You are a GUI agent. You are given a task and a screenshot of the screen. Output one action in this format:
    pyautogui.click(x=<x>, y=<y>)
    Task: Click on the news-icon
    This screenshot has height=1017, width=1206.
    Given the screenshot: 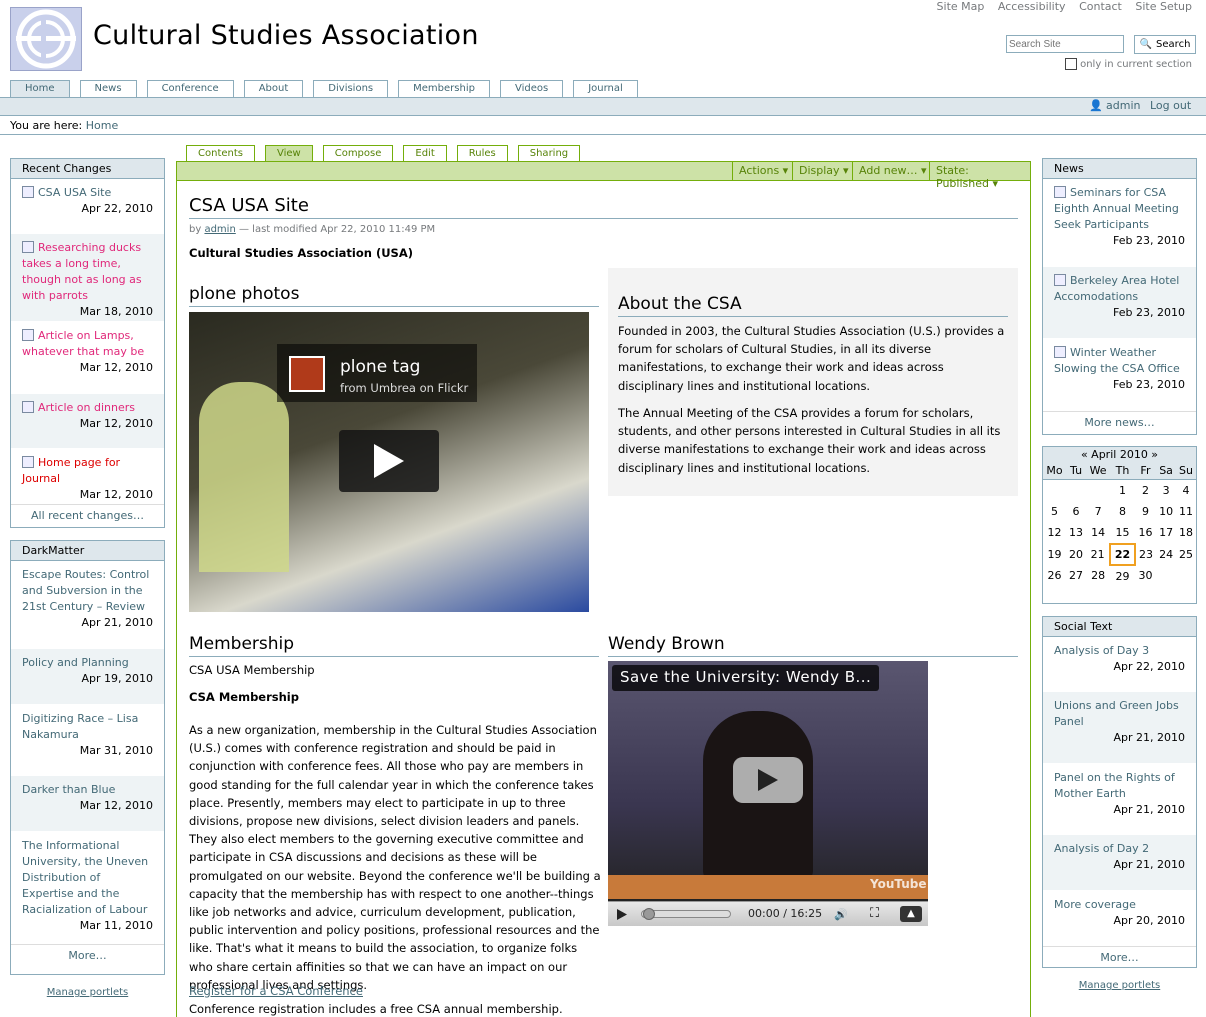 What is the action you would take?
    pyautogui.click(x=1060, y=352)
    